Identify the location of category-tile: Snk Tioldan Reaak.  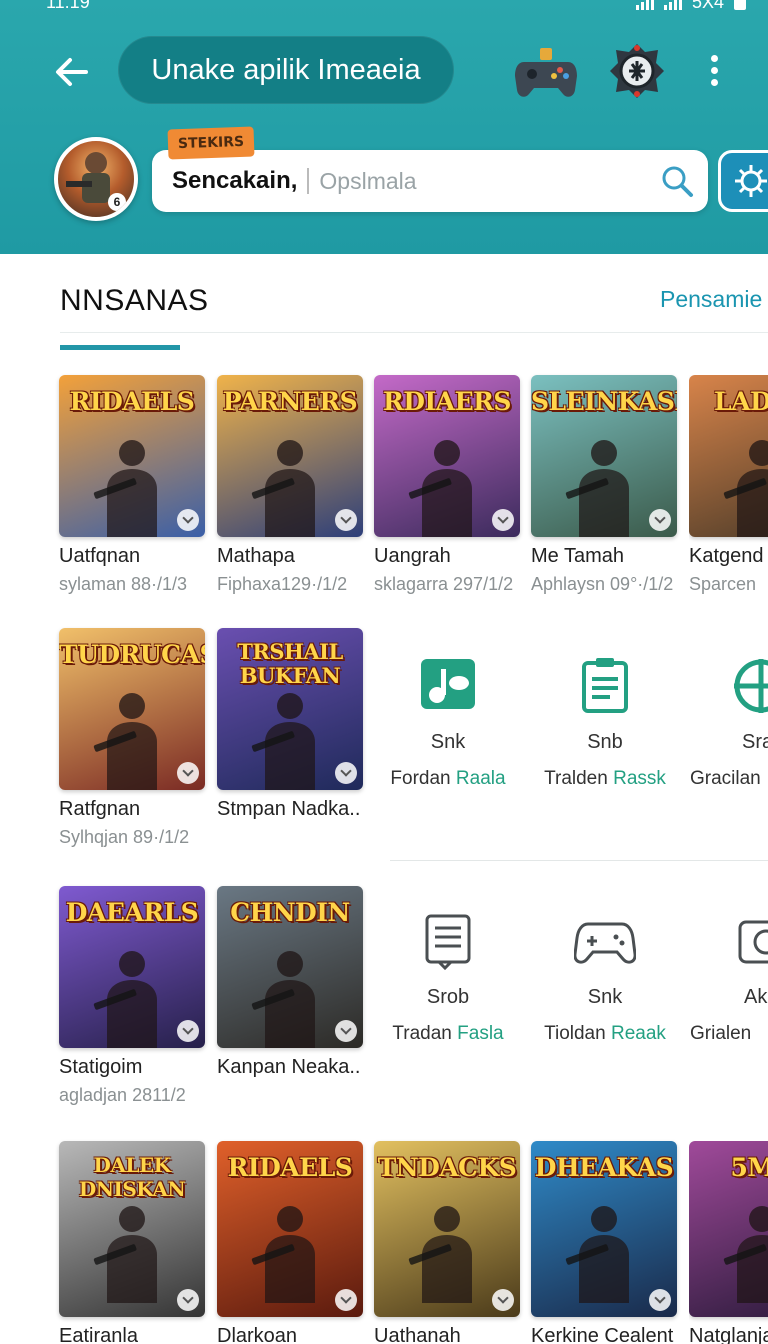
(605, 977).